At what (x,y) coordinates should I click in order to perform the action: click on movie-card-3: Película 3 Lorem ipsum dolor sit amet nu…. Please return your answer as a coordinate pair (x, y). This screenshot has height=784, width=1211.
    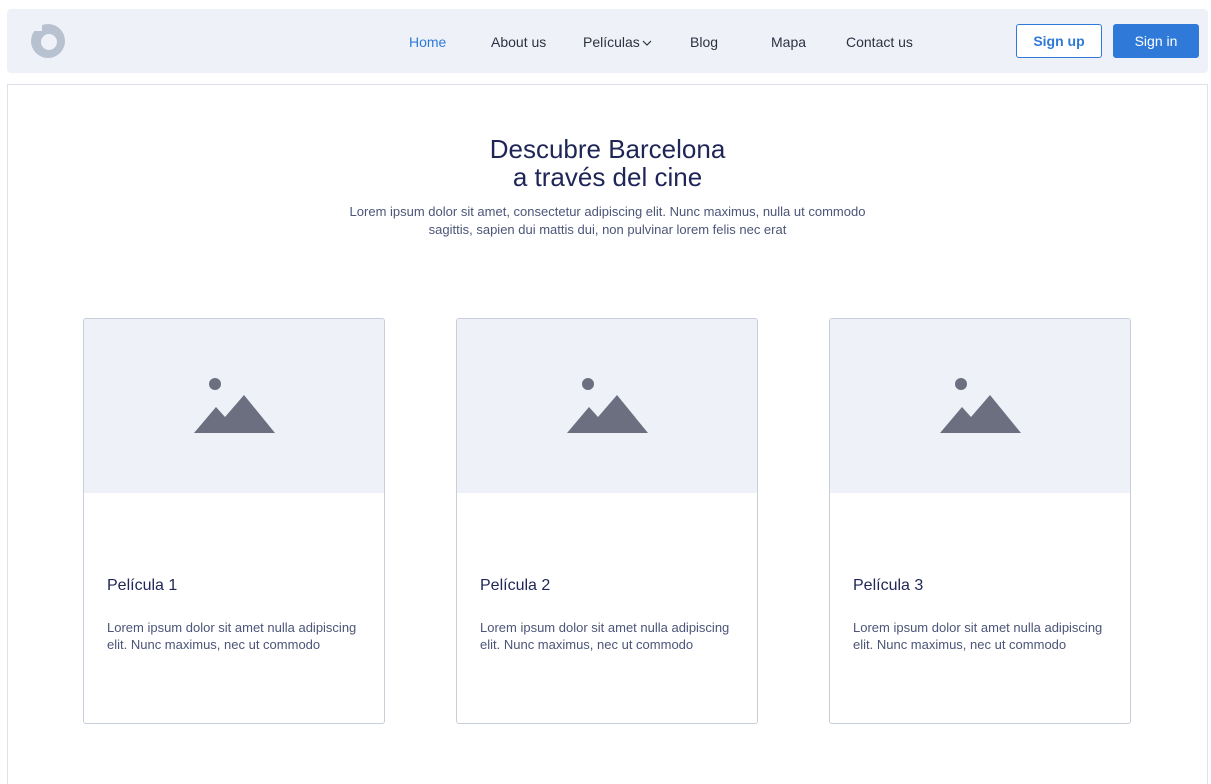
    Looking at the image, I should click on (980, 521).